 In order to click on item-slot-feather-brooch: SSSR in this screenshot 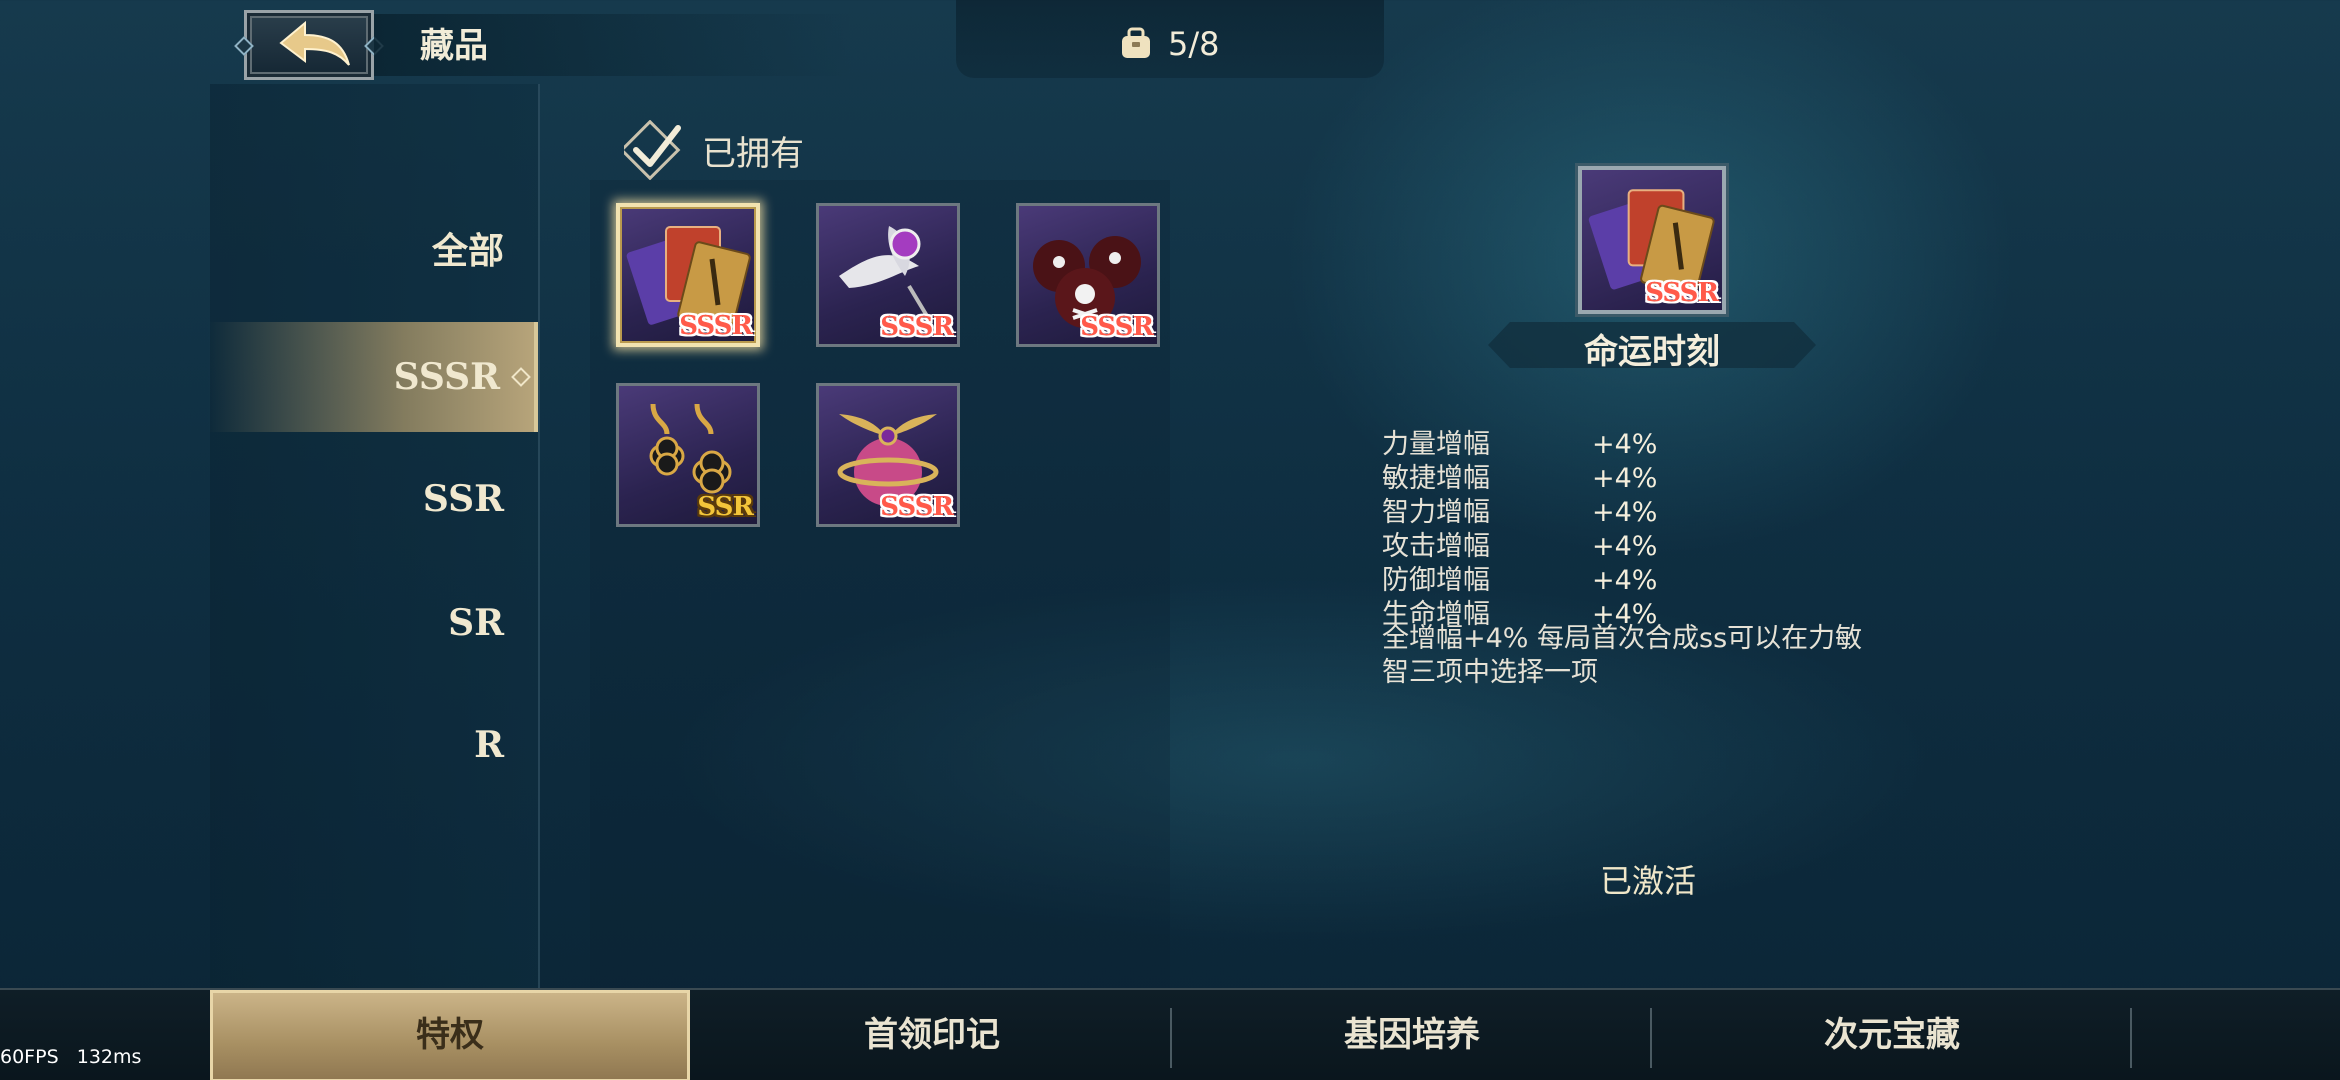, I will do `click(888, 275)`.